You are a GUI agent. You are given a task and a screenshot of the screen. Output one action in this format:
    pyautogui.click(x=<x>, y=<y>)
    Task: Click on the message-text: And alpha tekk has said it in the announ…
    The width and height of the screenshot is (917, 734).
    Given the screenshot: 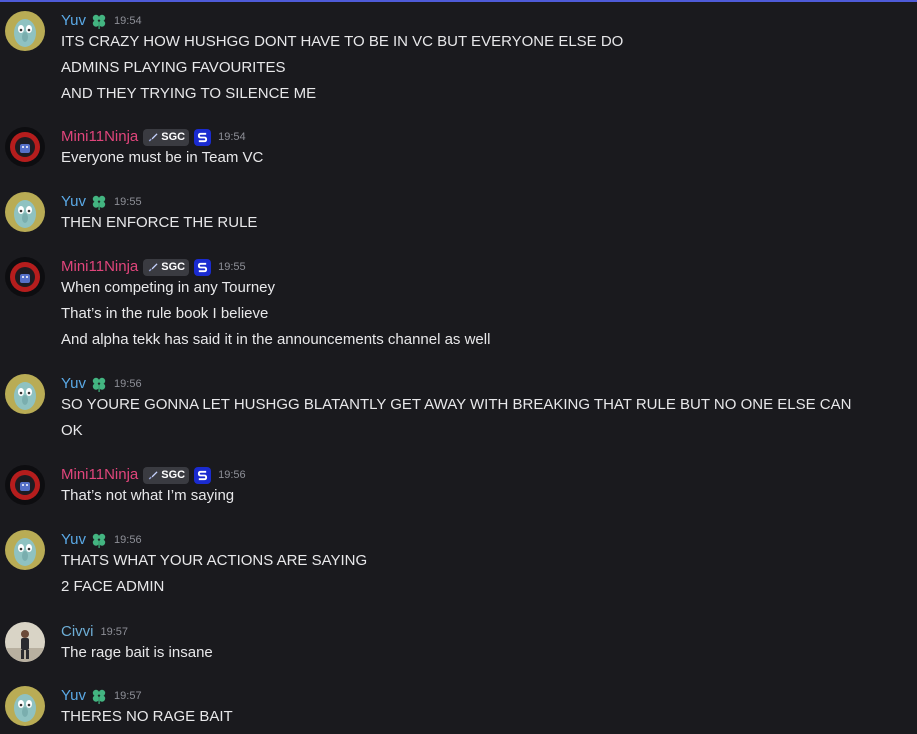 What is the action you would take?
    pyautogui.click(x=276, y=339)
    